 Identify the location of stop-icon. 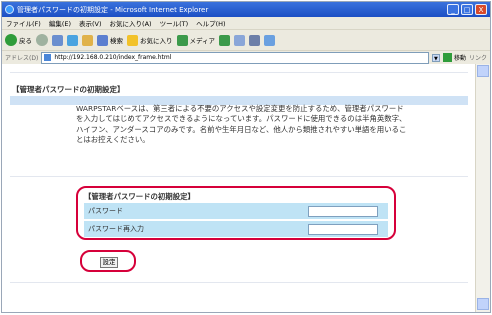
(57, 40).